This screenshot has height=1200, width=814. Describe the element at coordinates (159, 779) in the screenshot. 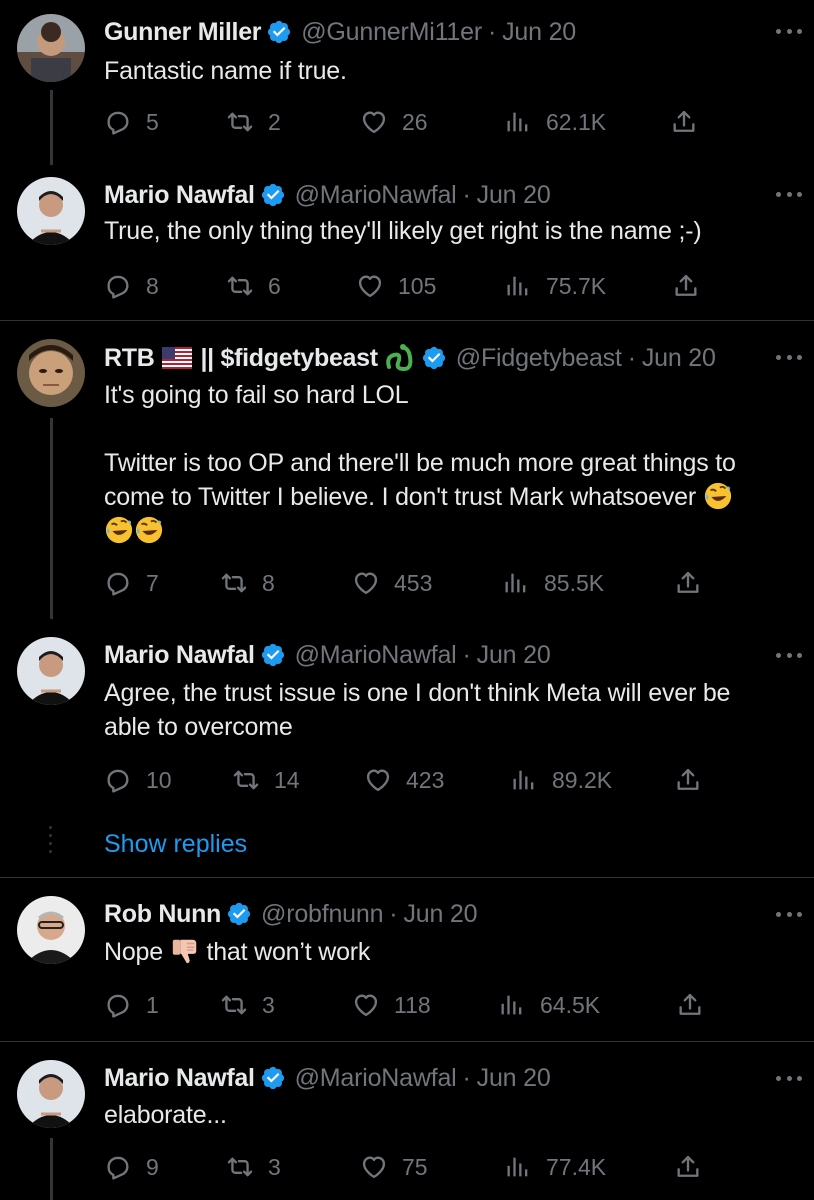

I see `reply-count: 10` at that location.